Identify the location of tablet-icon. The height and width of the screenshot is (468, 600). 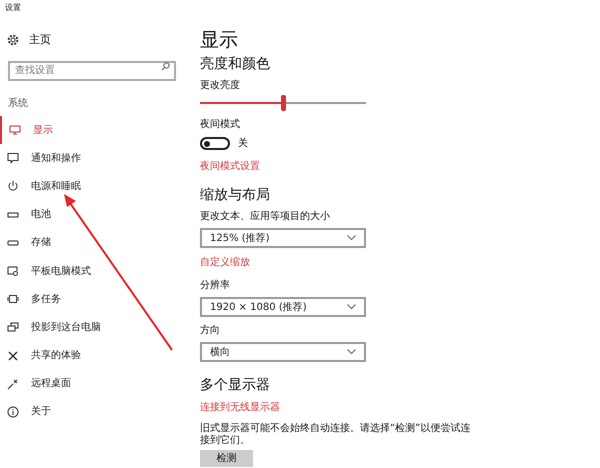
(13, 271).